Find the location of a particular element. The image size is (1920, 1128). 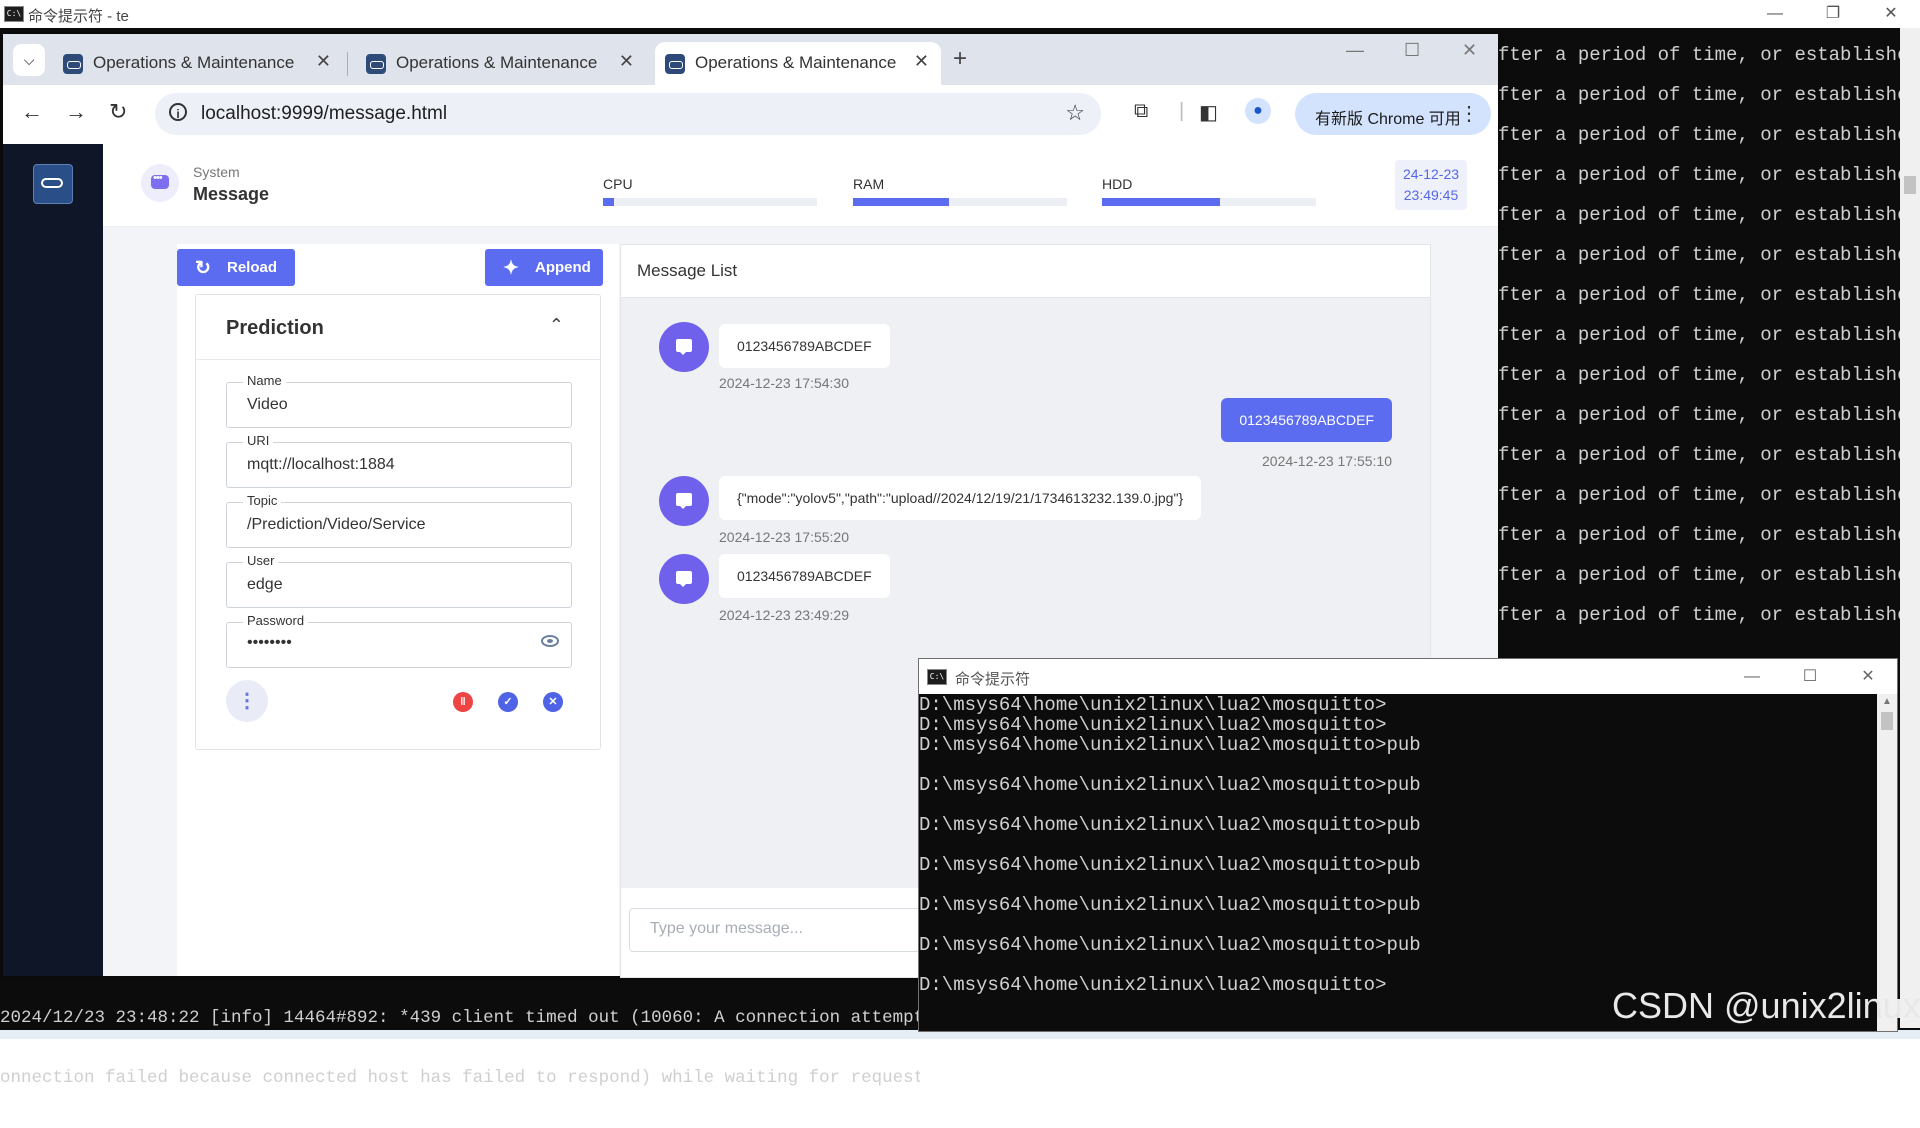

chevron-down-icon: ⌵ is located at coordinates (29, 60).